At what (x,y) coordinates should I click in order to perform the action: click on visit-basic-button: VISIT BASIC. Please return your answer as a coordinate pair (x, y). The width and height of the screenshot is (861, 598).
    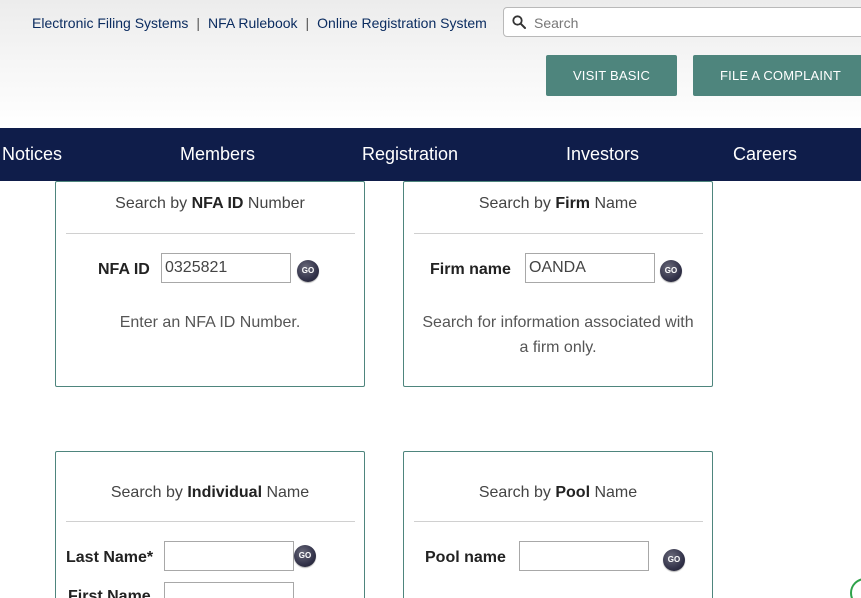
    Looking at the image, I should click on (611, 75).